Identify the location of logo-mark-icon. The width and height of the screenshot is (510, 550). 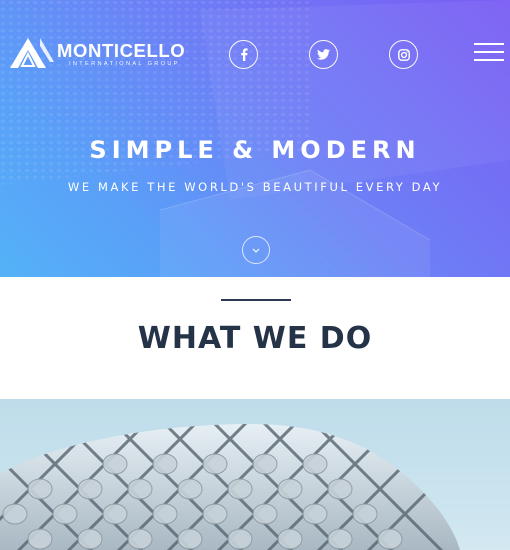
(32, 53).